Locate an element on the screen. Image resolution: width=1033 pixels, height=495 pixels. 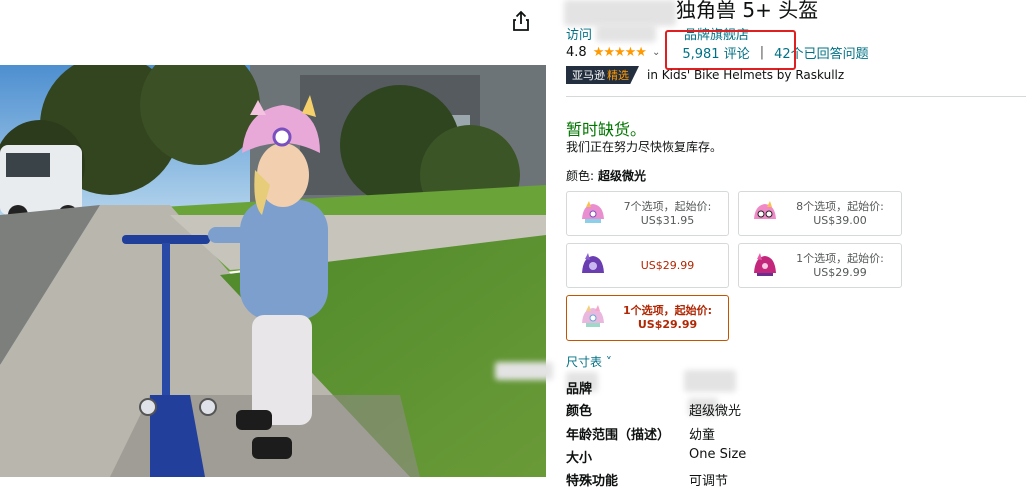
size-chart-link: 尺寸表 ˅ is located at coordinates (589, 361).